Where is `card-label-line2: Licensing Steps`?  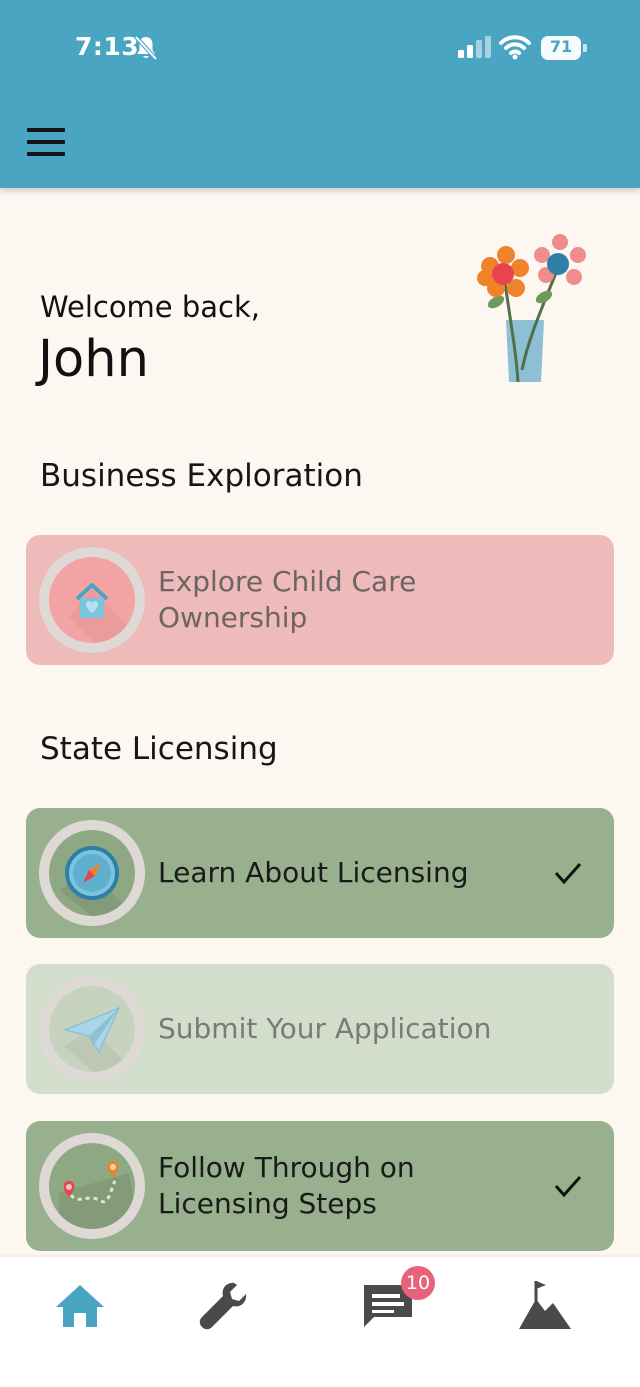 card-label-line2: Licensing Steps is located at coordinates (267, 1203).